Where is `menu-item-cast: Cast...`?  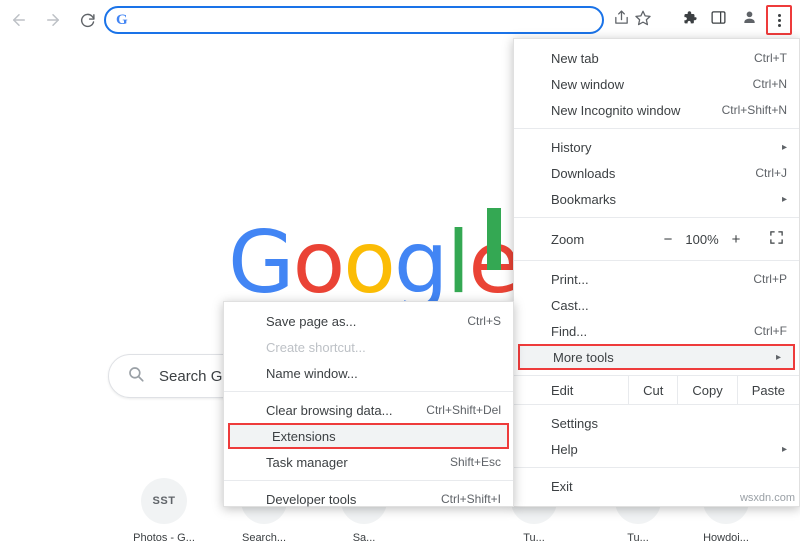
menu-item-cast: Cast... is located at coordinates (656, 305).